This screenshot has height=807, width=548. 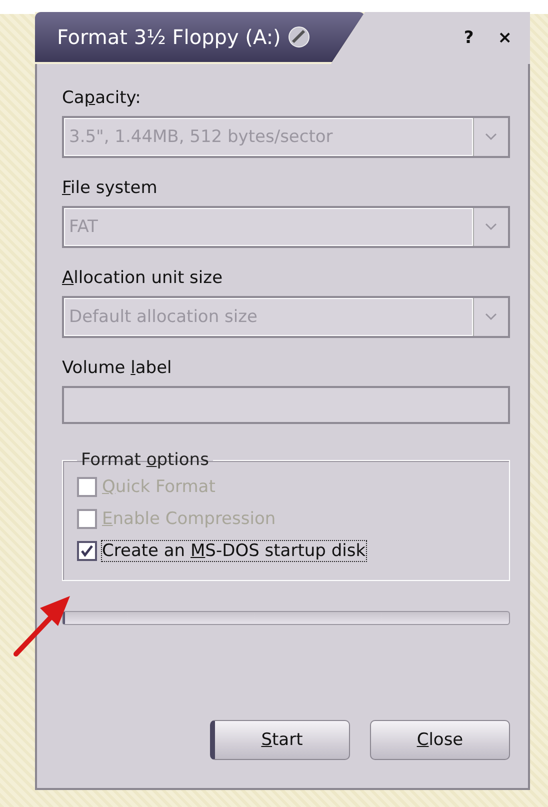 What do you see at coordinates (102, 98) in the screenshot?
I see `field-label: Capacity:` at bounding box center [102, 98].